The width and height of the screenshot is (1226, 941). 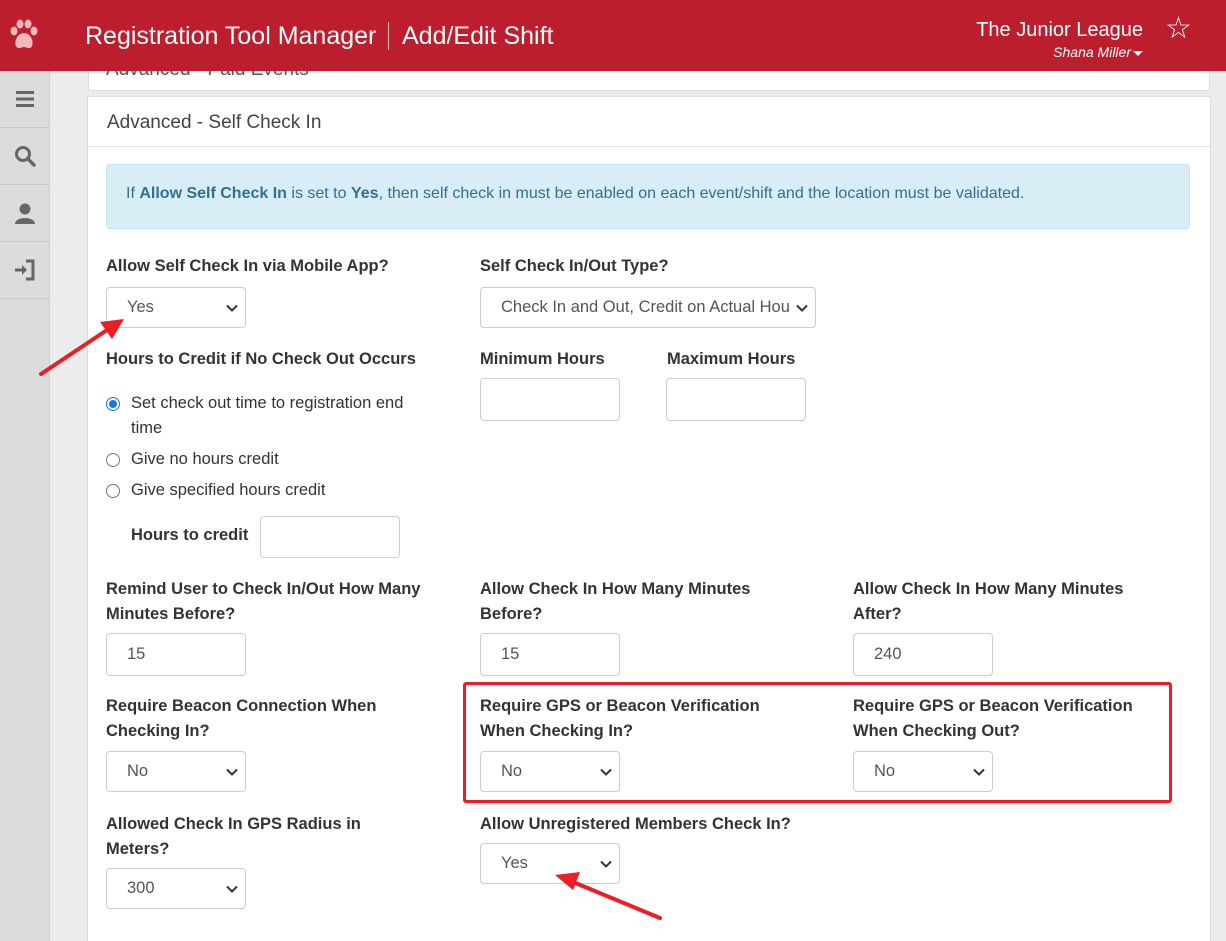 I want to click on user-icon, so click(x=24, y=213).